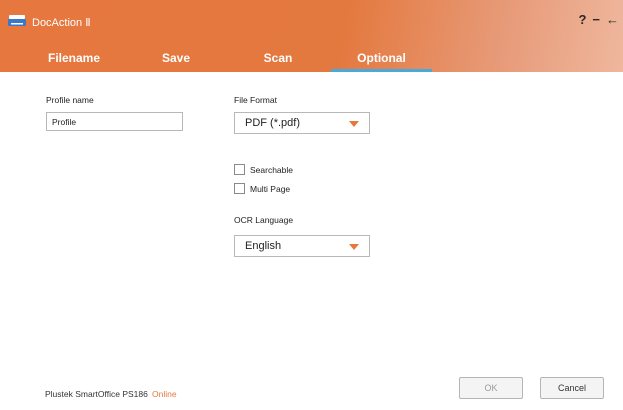  Describe the element at coordinates (491, 388) in the screenshot. I see `ok-button: OK` at that location.